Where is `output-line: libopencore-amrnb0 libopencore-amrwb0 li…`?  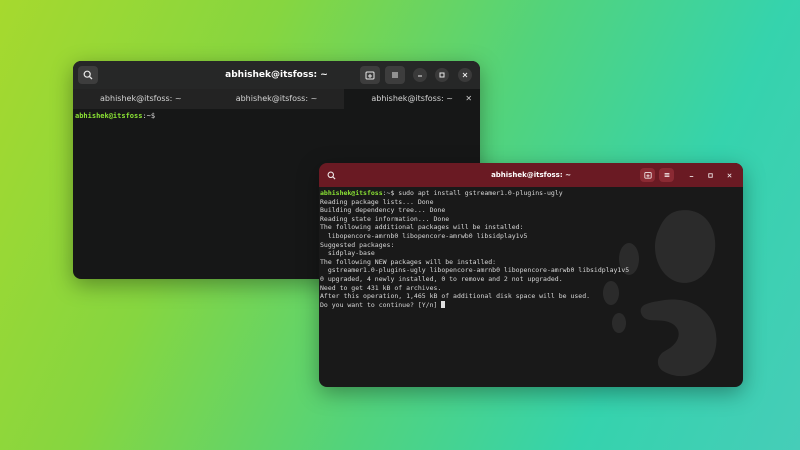
output-line: libopencore-amrnb0 libopencore-amrwb0 li… is located at coordinates (424, 235).